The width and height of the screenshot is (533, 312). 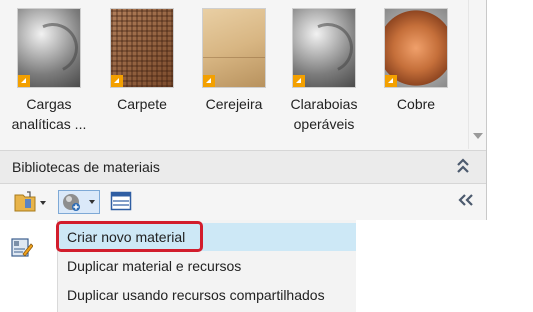 I want to click on material-globe-add-icon, so click(x=79, y=202).